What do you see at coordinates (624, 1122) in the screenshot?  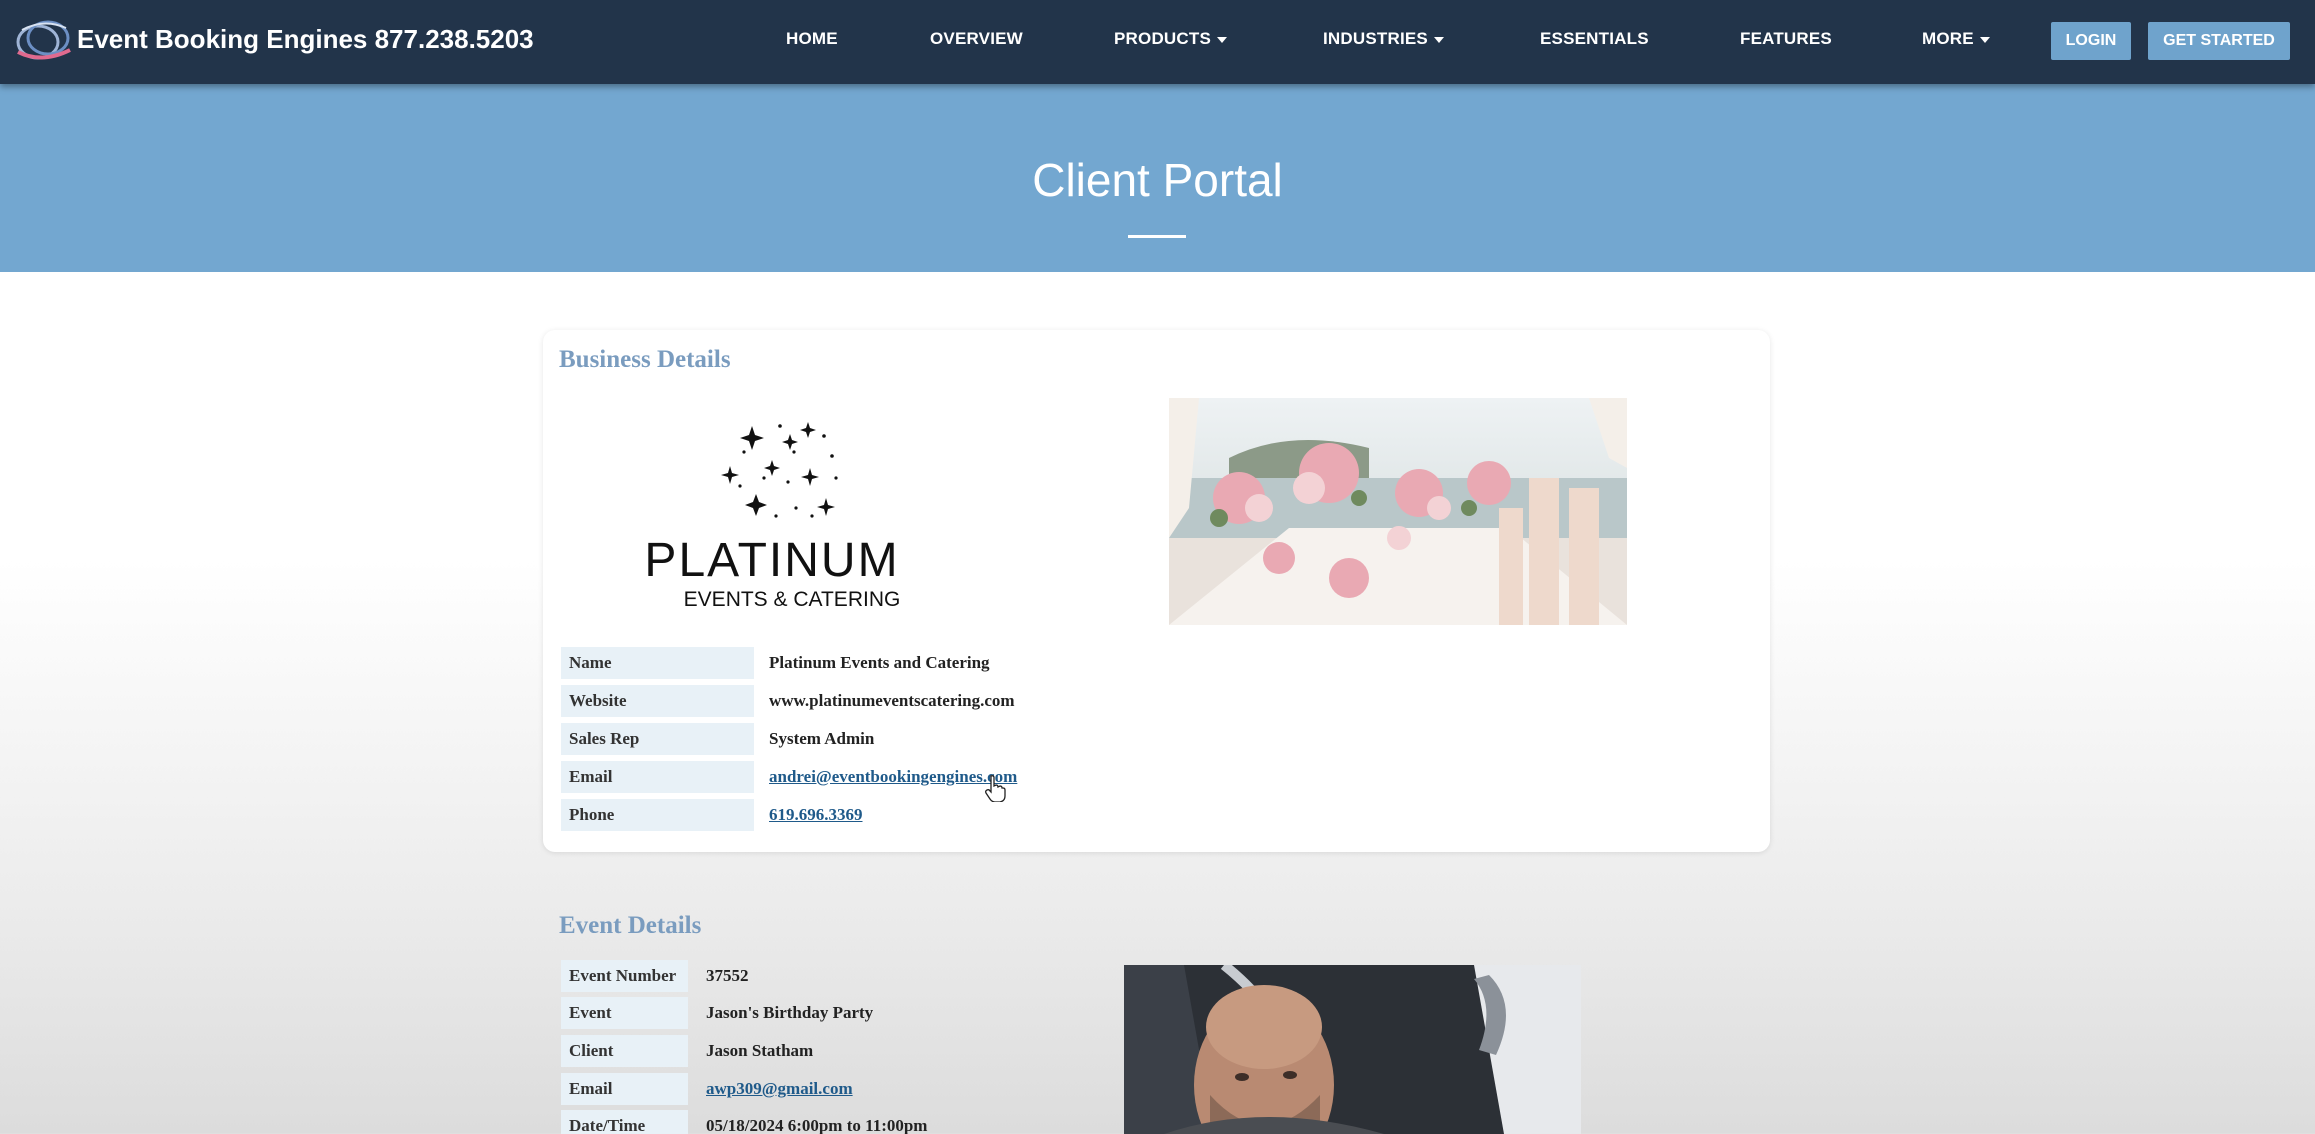 I see `event-datetime-label: Date/Time` at bounding box center [624, 1122].